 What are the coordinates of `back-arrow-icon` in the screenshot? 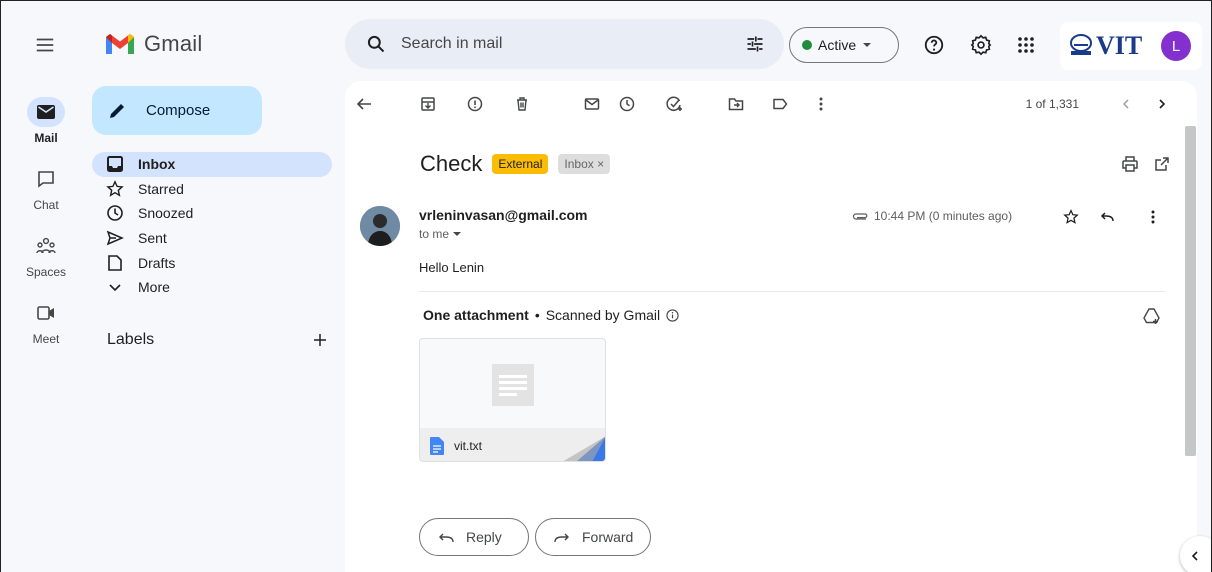 It's located at (364, 104).